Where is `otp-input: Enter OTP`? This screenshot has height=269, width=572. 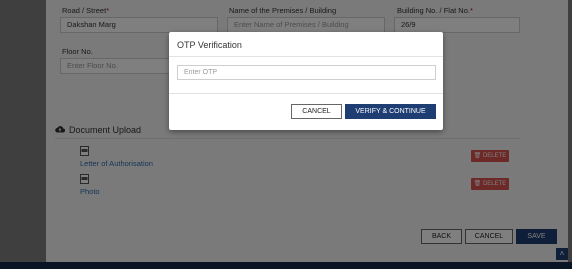
otp-input: Enter OTP is located at coordinates (306, 72).